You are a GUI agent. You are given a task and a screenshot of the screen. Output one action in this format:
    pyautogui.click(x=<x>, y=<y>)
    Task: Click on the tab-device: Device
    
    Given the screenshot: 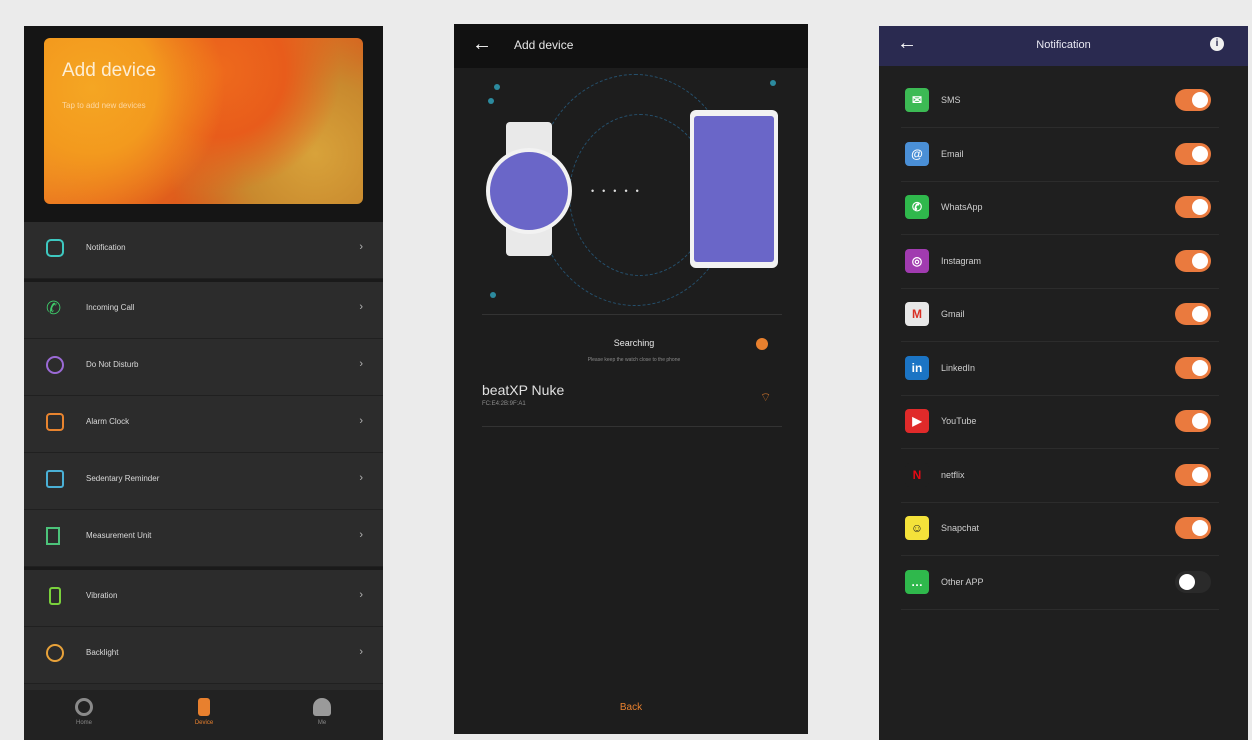 What is the action you would take?
    pyautogui.click(x=204, y=712)
    